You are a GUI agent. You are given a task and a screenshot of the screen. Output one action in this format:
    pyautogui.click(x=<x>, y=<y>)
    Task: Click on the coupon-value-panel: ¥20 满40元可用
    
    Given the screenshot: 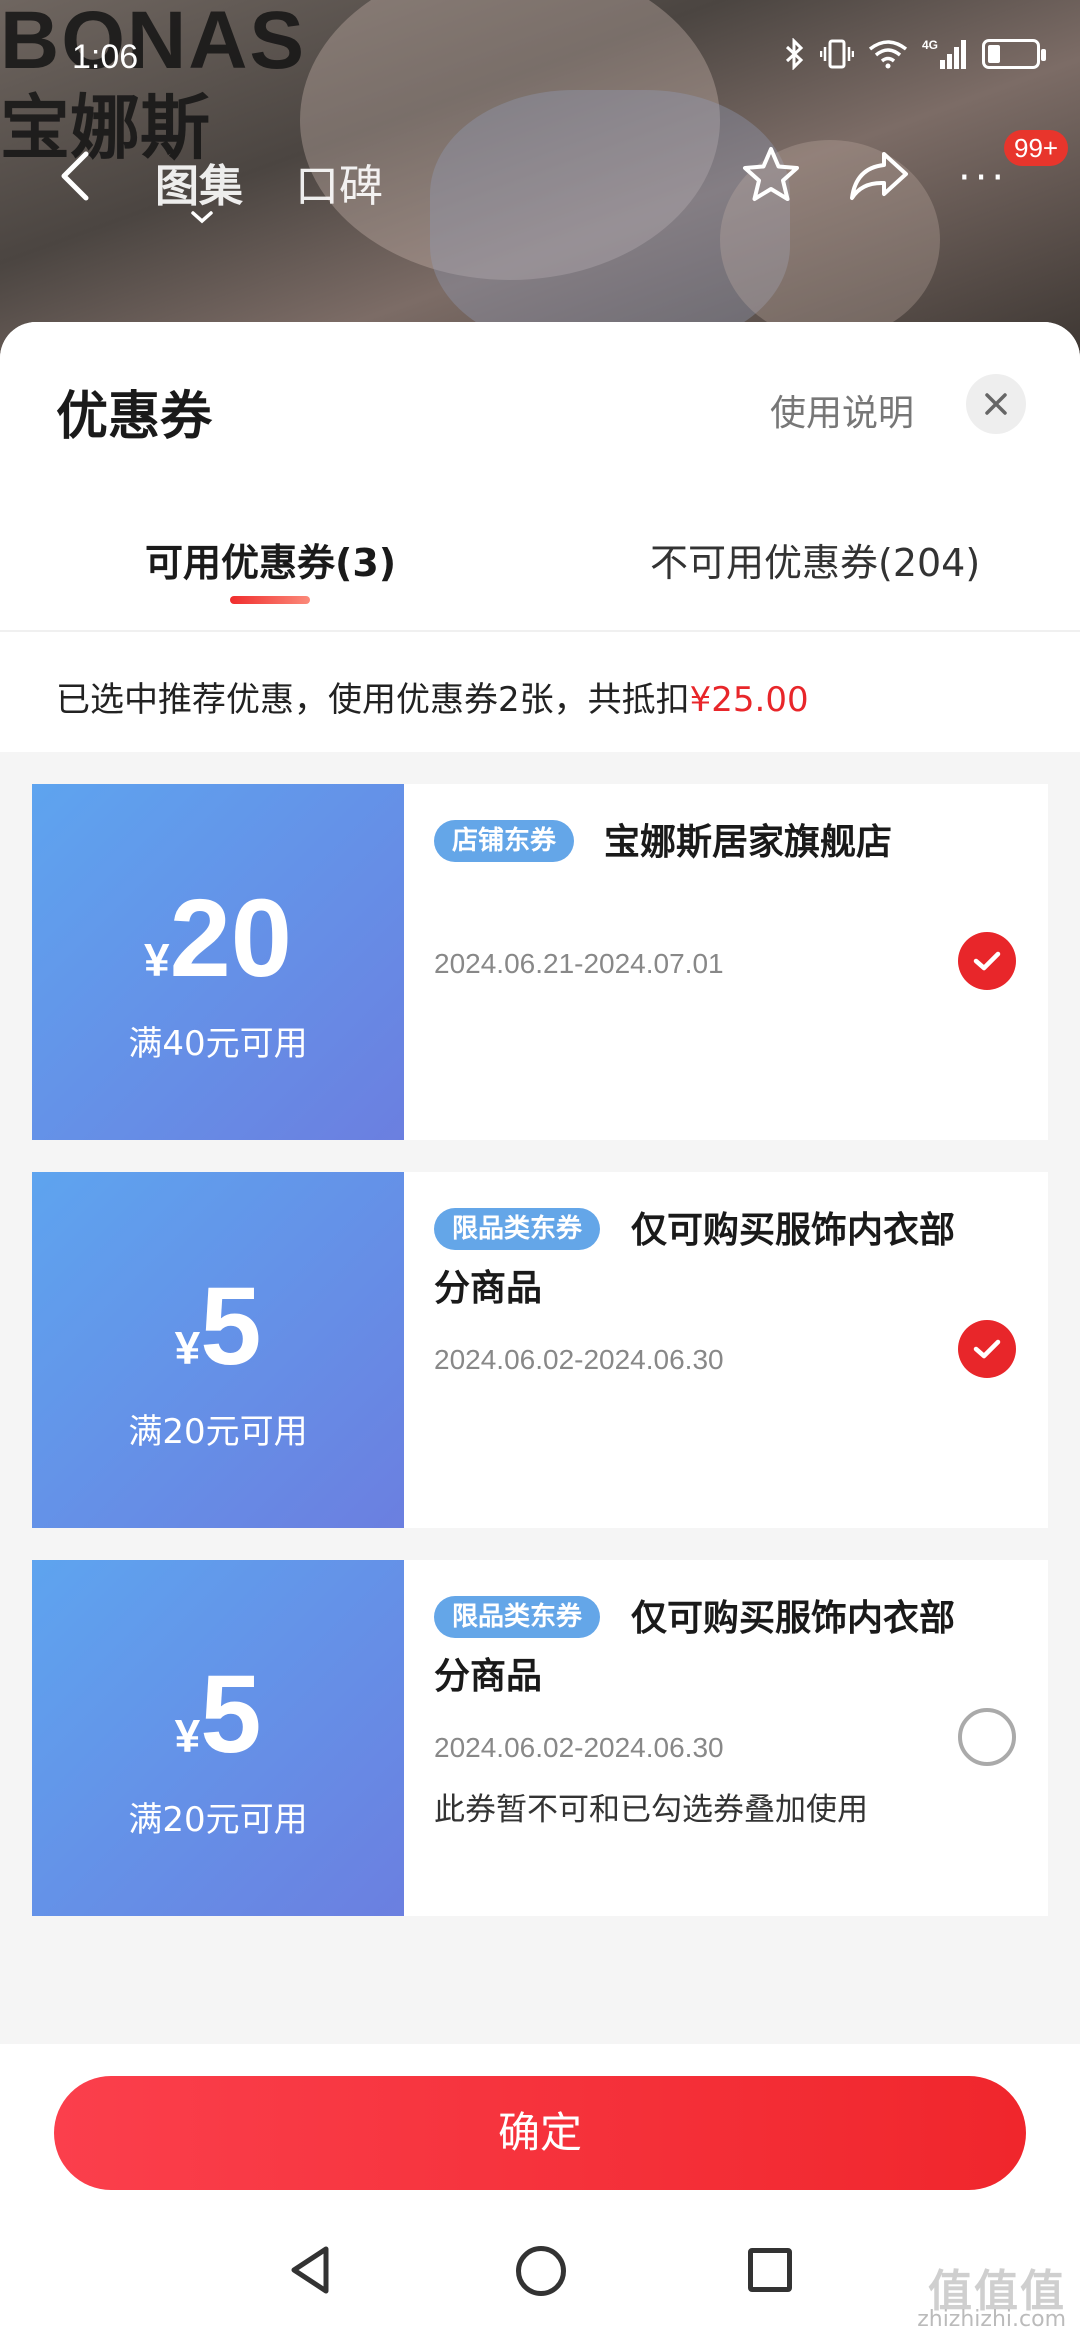 What is the action you would take?
    pyautogui.click(x=215, y=962)
    